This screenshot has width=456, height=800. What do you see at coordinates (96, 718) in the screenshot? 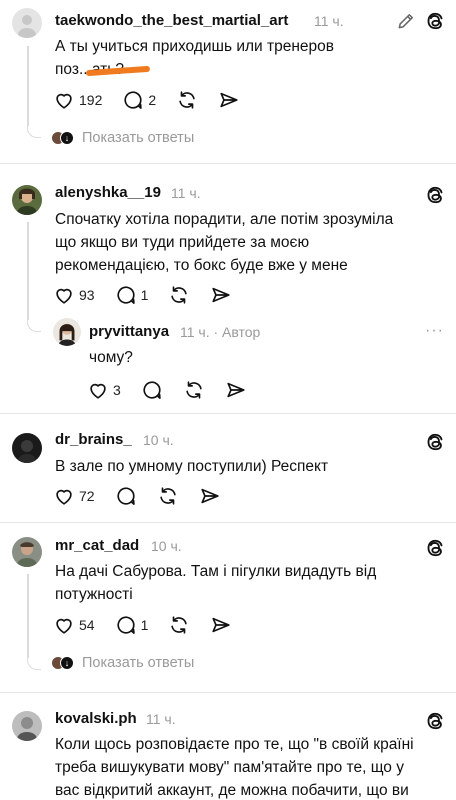
I see `username: kovalski.ph` at bounding box center [96, 718].